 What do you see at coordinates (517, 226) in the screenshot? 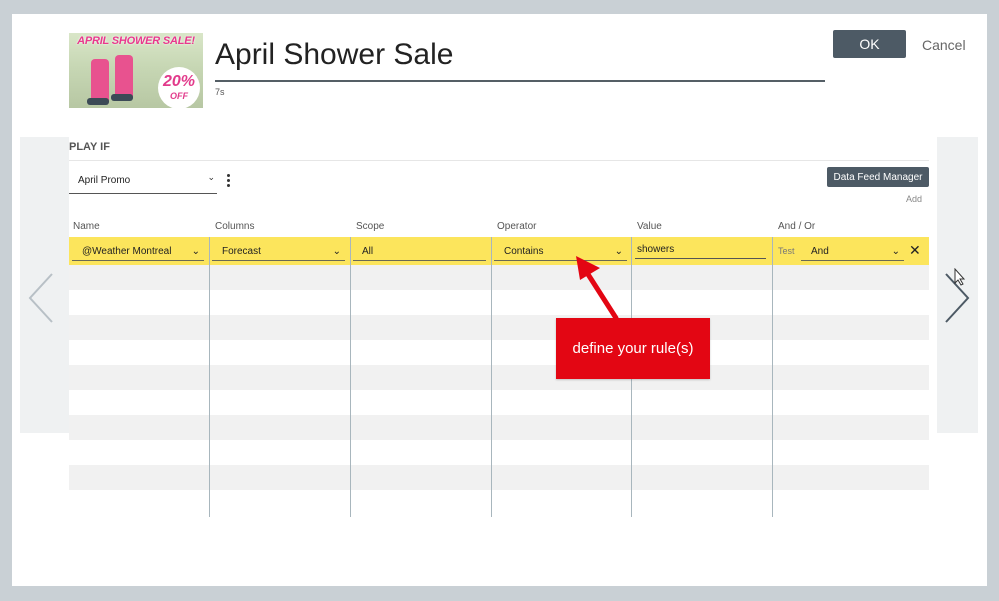
I see `column-header-operator: Operator` at bounding box center [517, 226].